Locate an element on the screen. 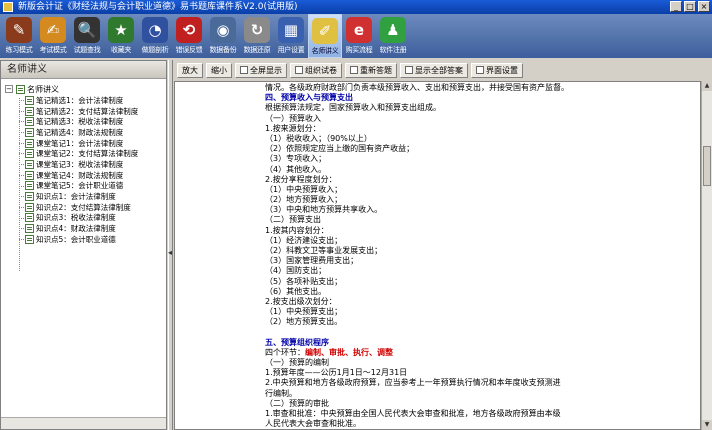 This screenshot has height=430, width=712. toolbar-button-label: 错误反馈 is located at coordinates (189, 50).